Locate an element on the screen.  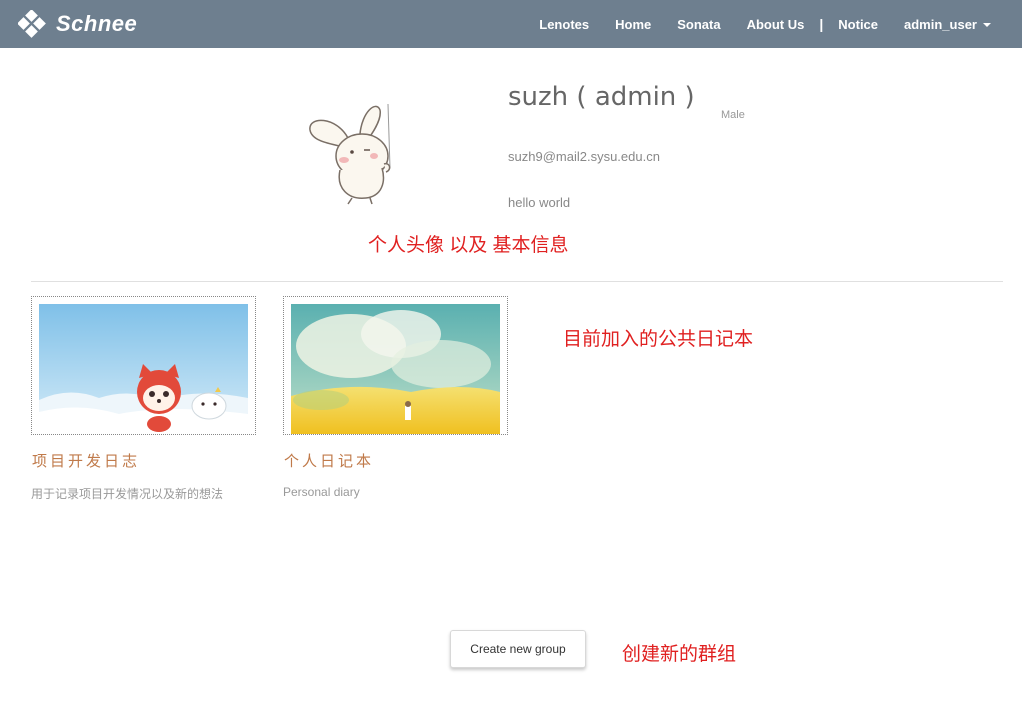
nav-link-sonata: Sonata is located at coordinates (698, 24).